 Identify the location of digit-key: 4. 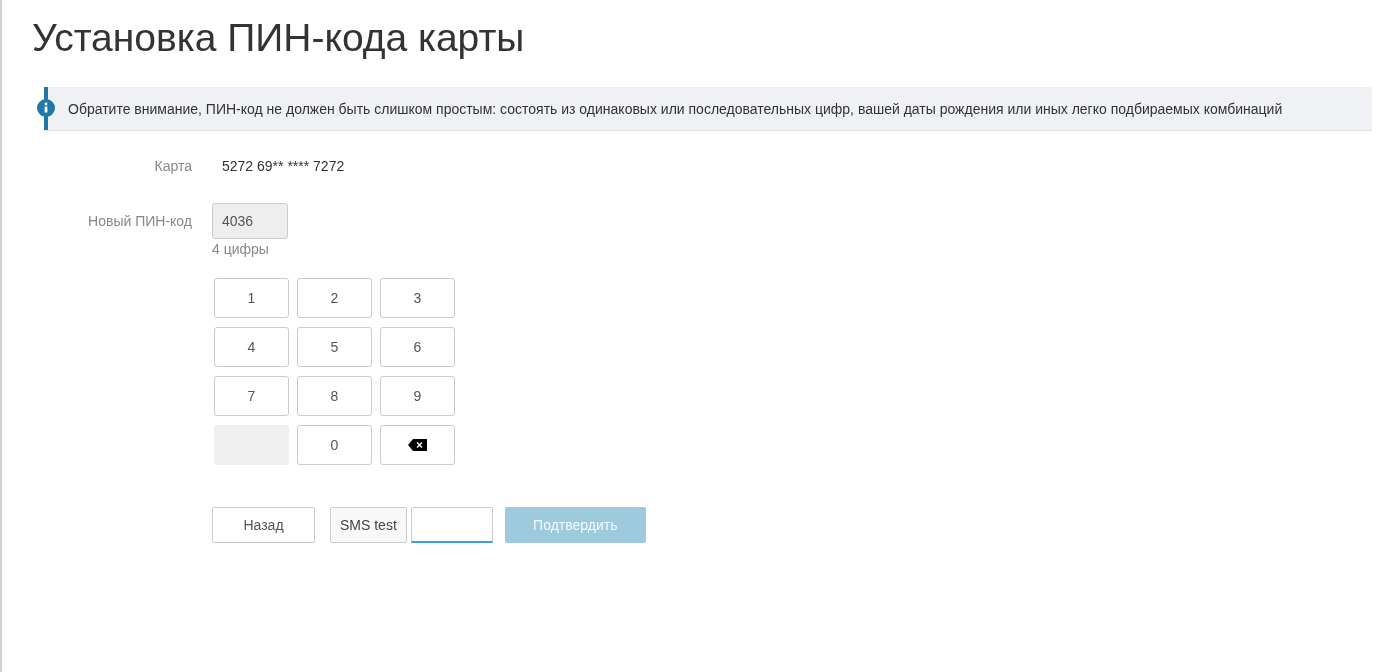
(251, 347).